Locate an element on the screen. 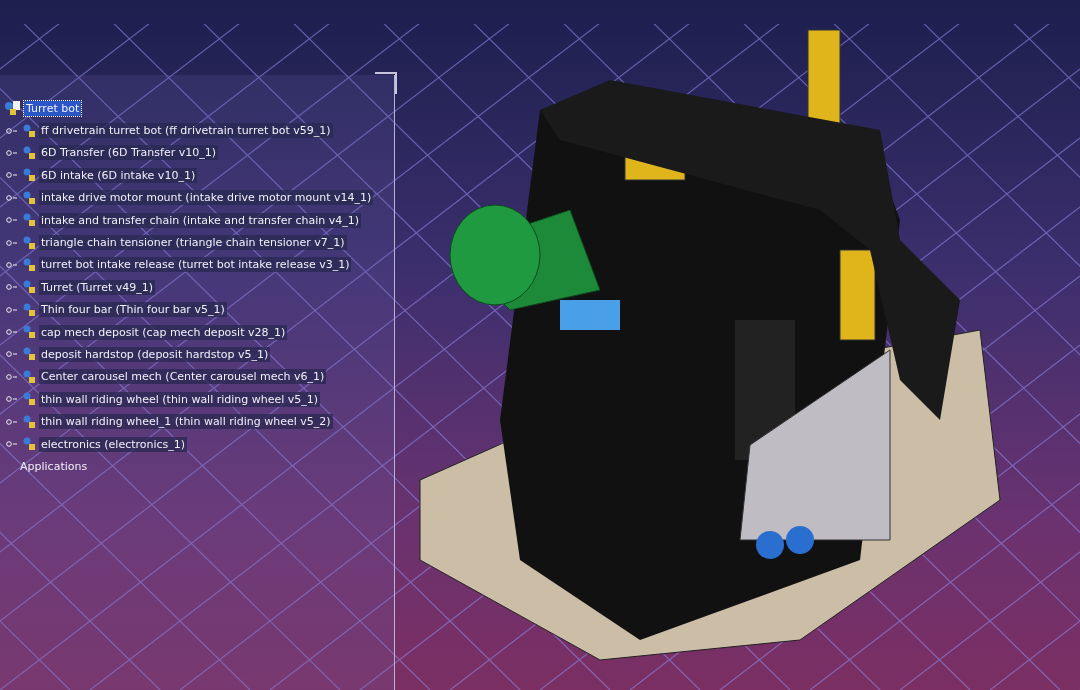  tree-node: deposit hardstop (deposit hardstop v5_1) is located at coordinates (155, 354).